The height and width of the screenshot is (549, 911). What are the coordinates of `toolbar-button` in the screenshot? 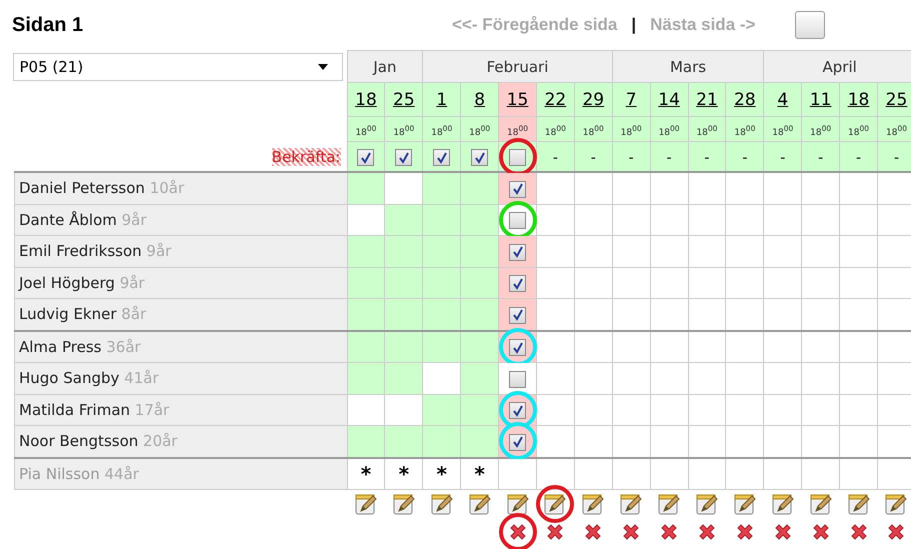 It's located at (810, 25).